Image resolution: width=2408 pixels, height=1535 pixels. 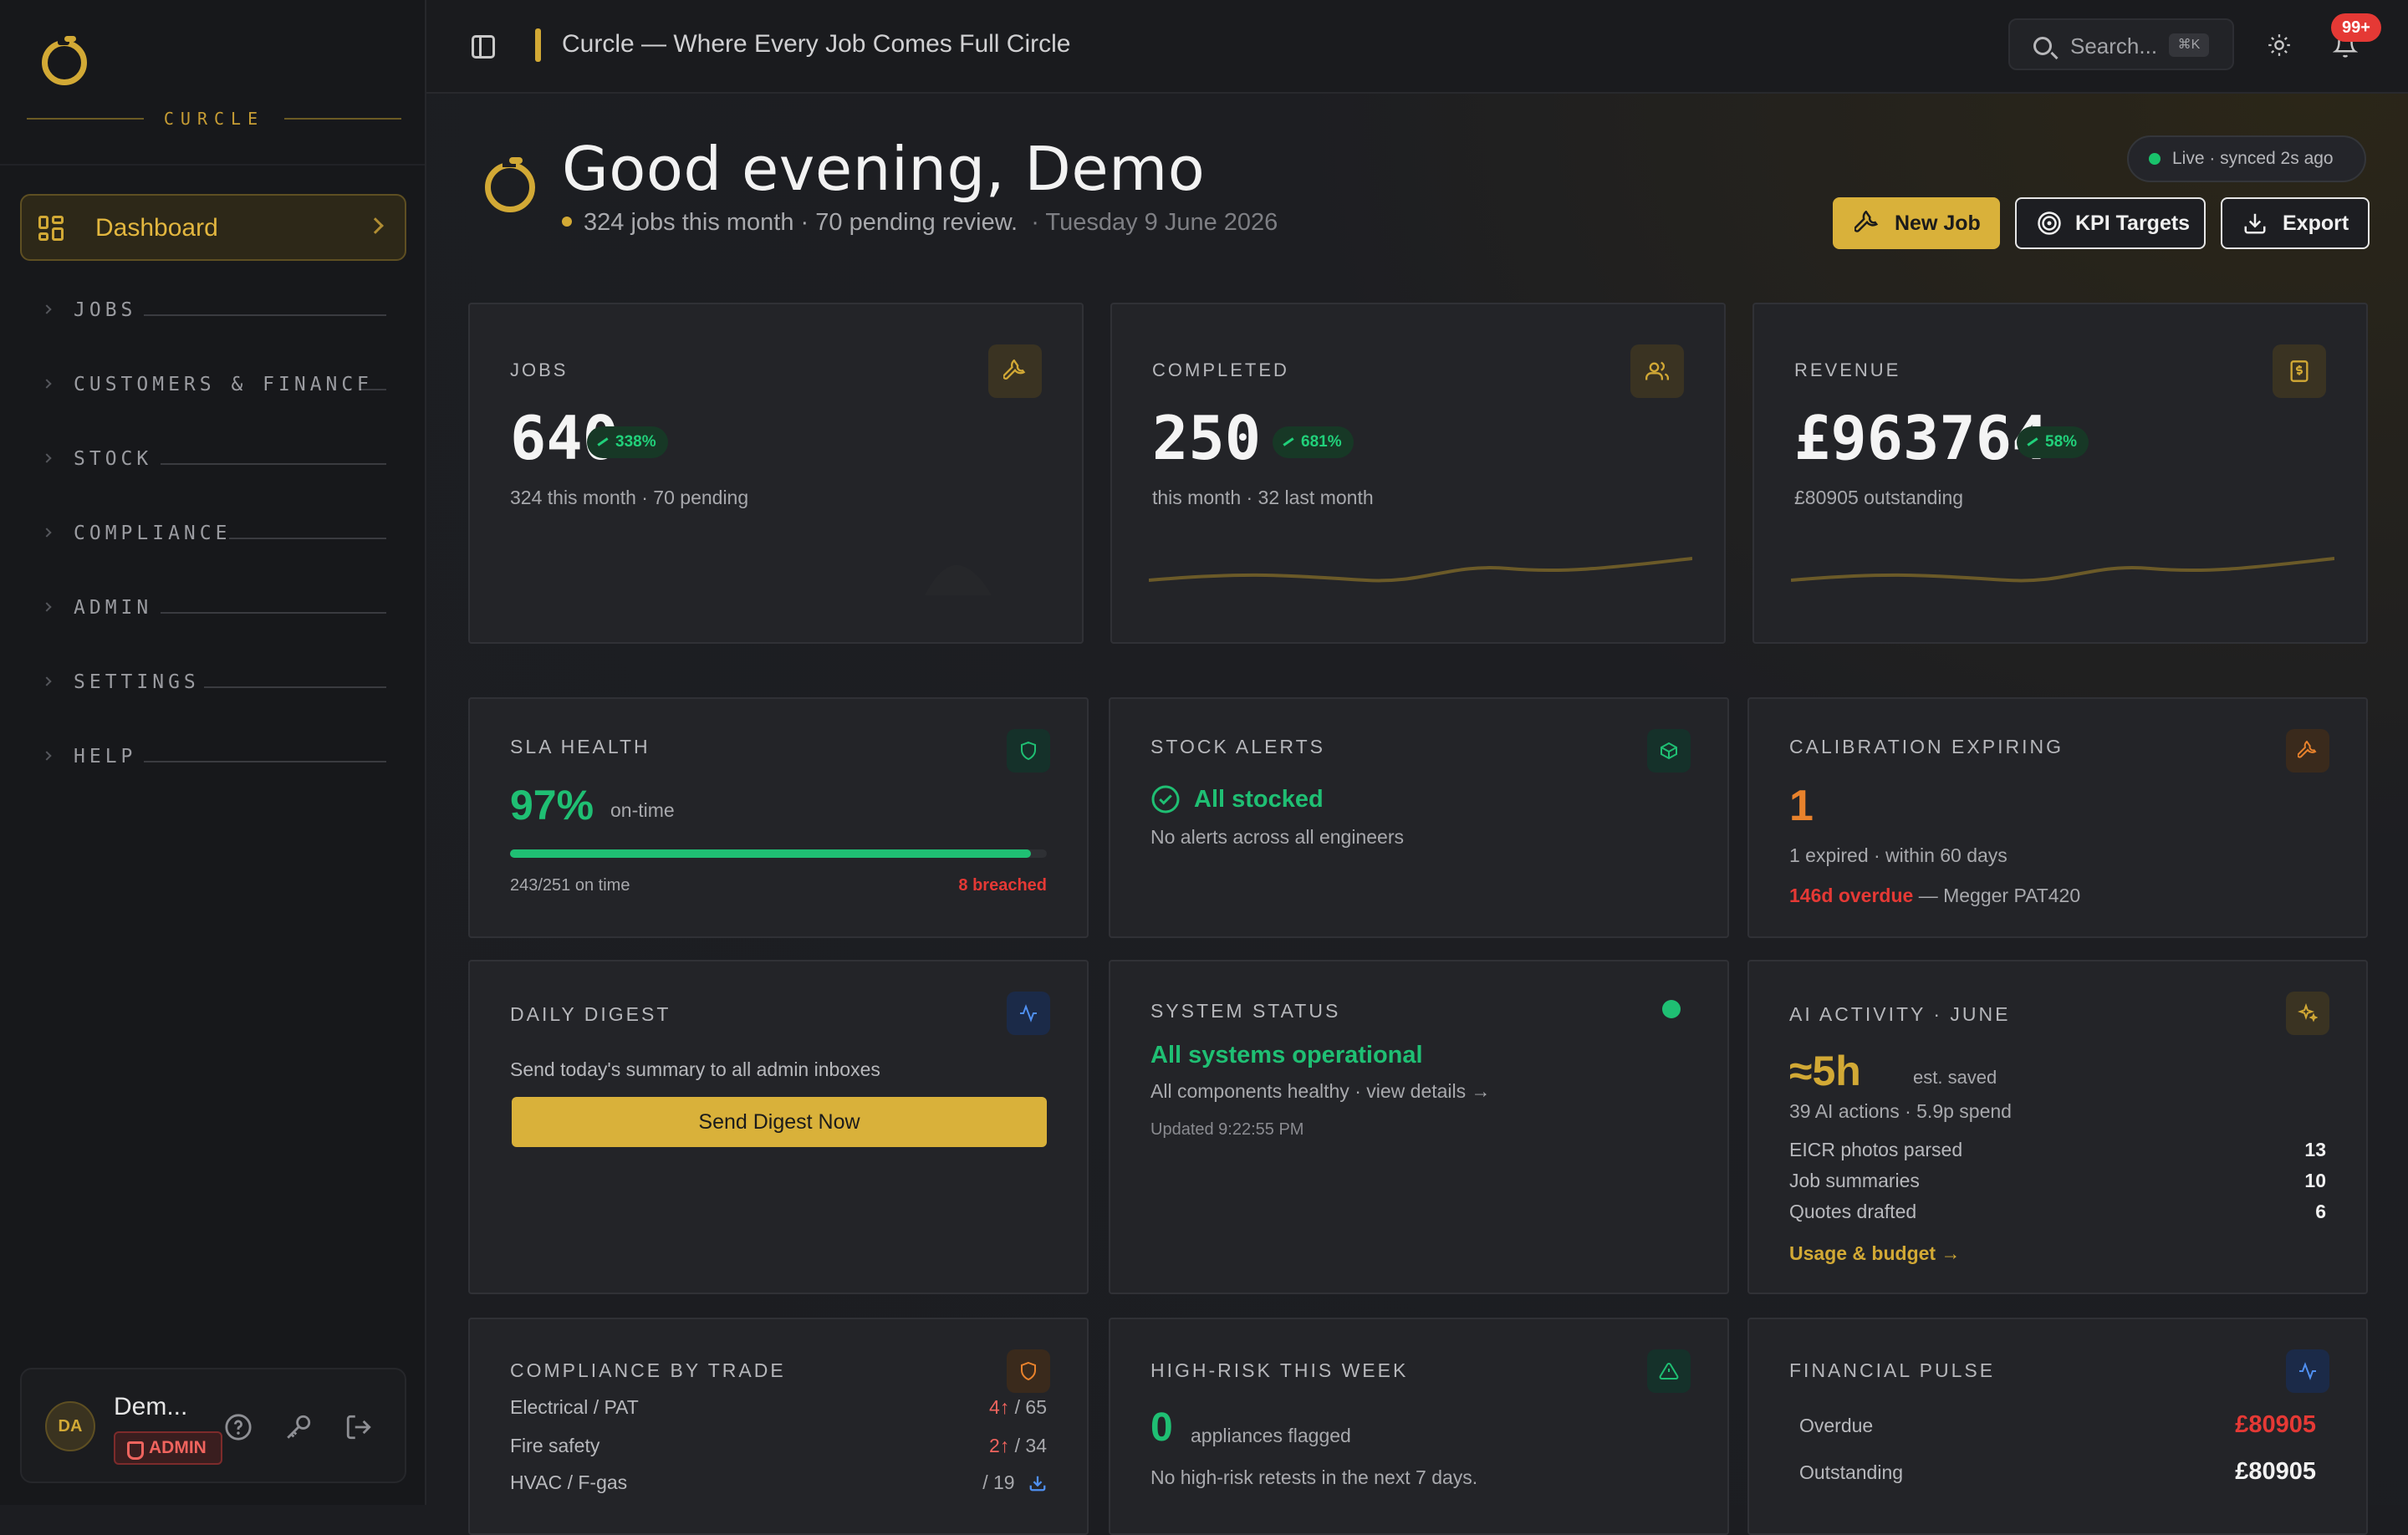 I want to click on trend-badge: 58%, so click(x=2053, y=442).